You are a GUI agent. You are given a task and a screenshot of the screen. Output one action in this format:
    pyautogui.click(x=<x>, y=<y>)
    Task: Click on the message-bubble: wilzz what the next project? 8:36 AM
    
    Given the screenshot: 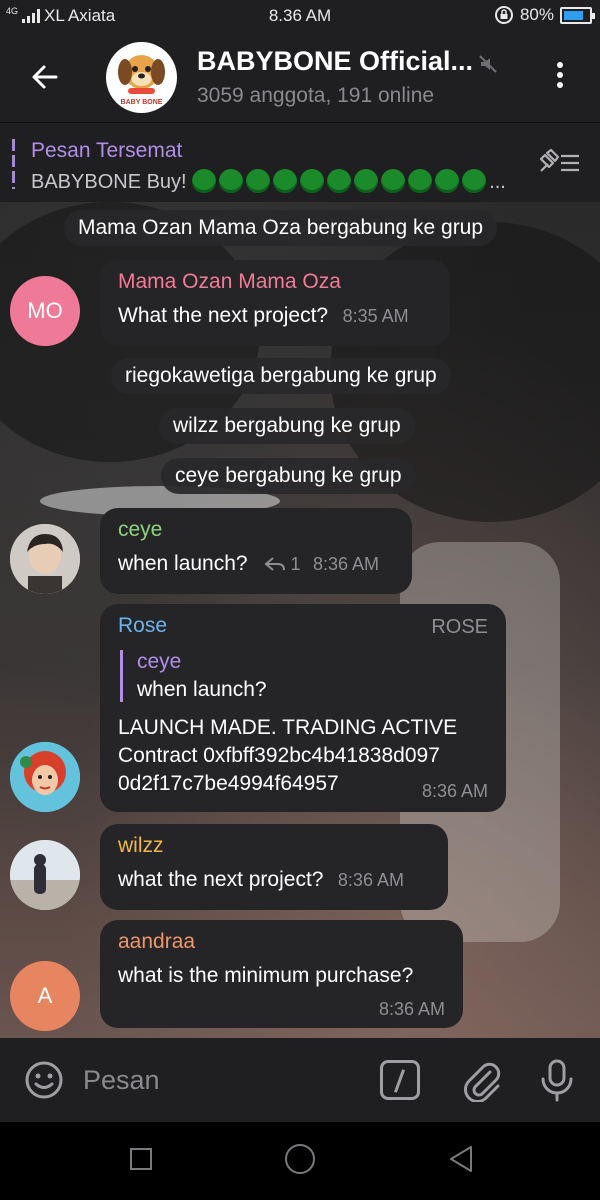 What is the action you would take?
    pyautogui.click(x=274, y=867)
    